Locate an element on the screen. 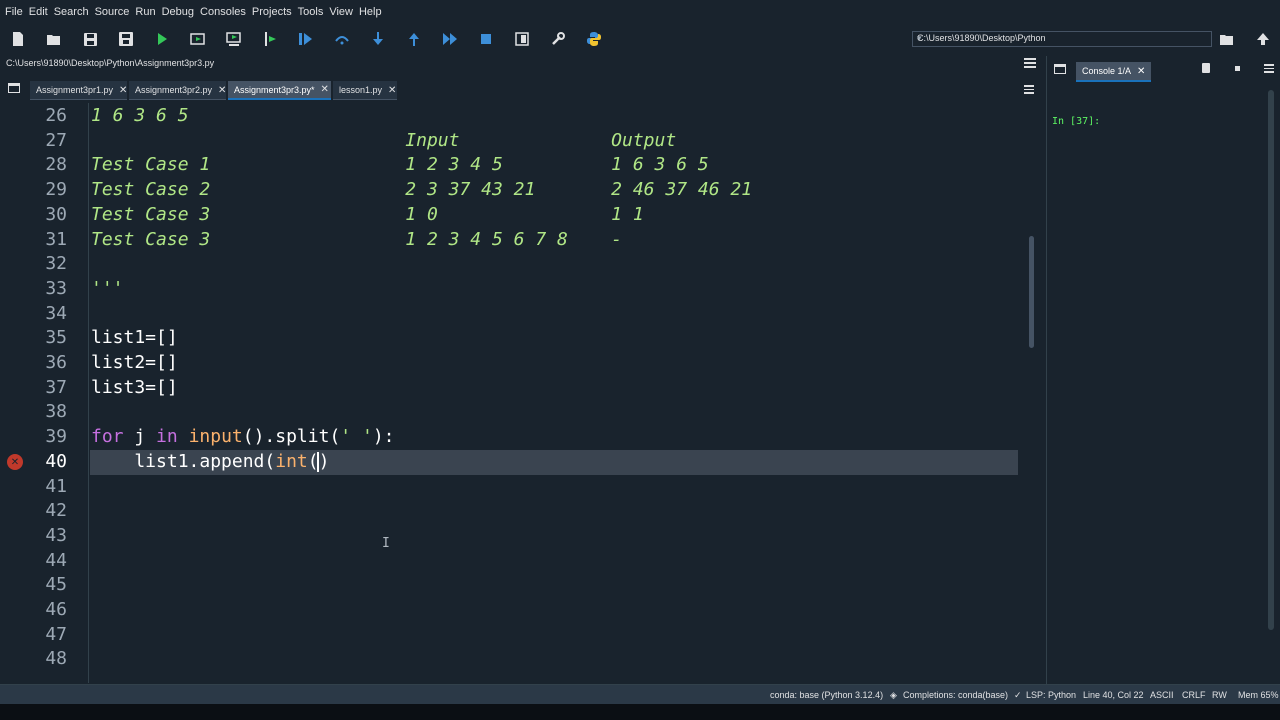 Image resolution: width=1280 pixels, height=720 pixels. line-number: 37 is located at coordinates (56, 387).